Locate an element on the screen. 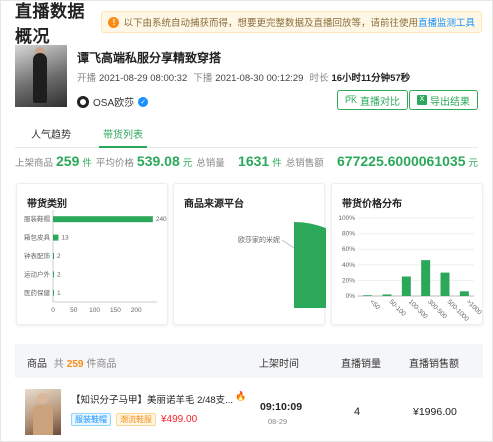 The width and height of the screenshot is (493, 442). y-tick-label: 80% is located at coordinates (348, 234).